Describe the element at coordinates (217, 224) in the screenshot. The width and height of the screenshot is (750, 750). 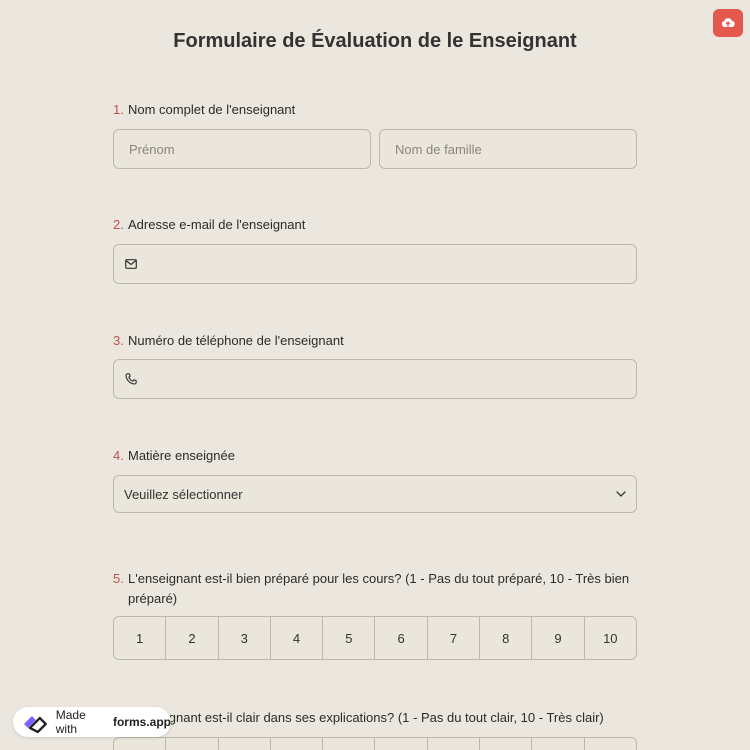
I see `question-text: Adresse e-mail de l'enseignant` at that location.